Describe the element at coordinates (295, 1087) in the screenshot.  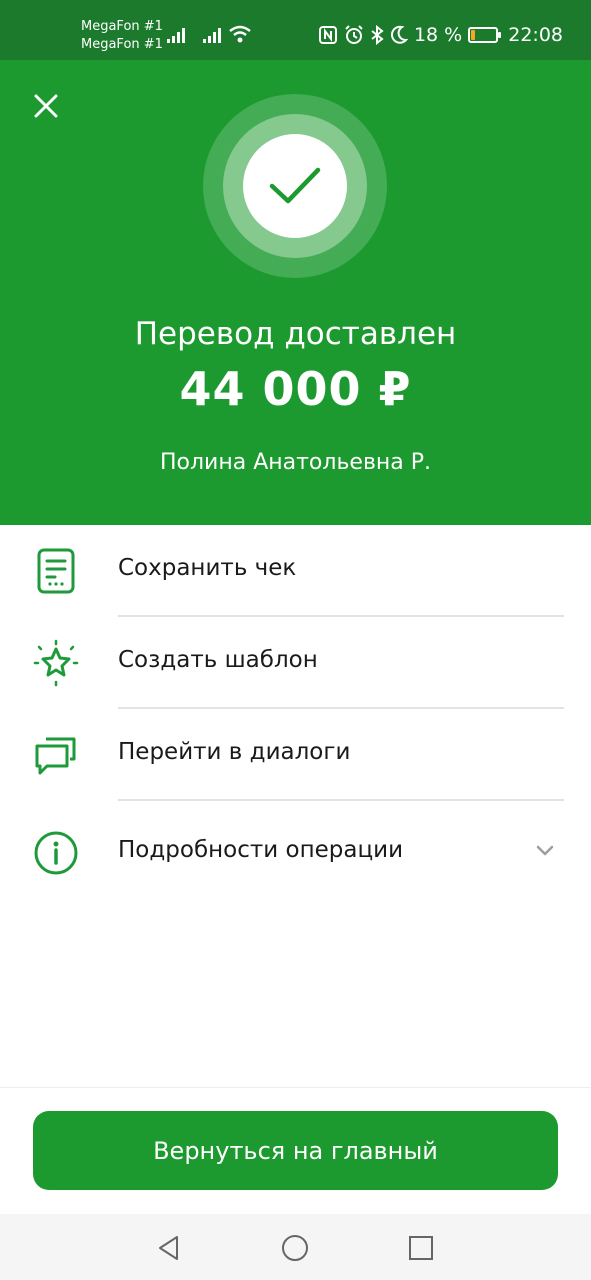
I see `footer-divider` at that location.